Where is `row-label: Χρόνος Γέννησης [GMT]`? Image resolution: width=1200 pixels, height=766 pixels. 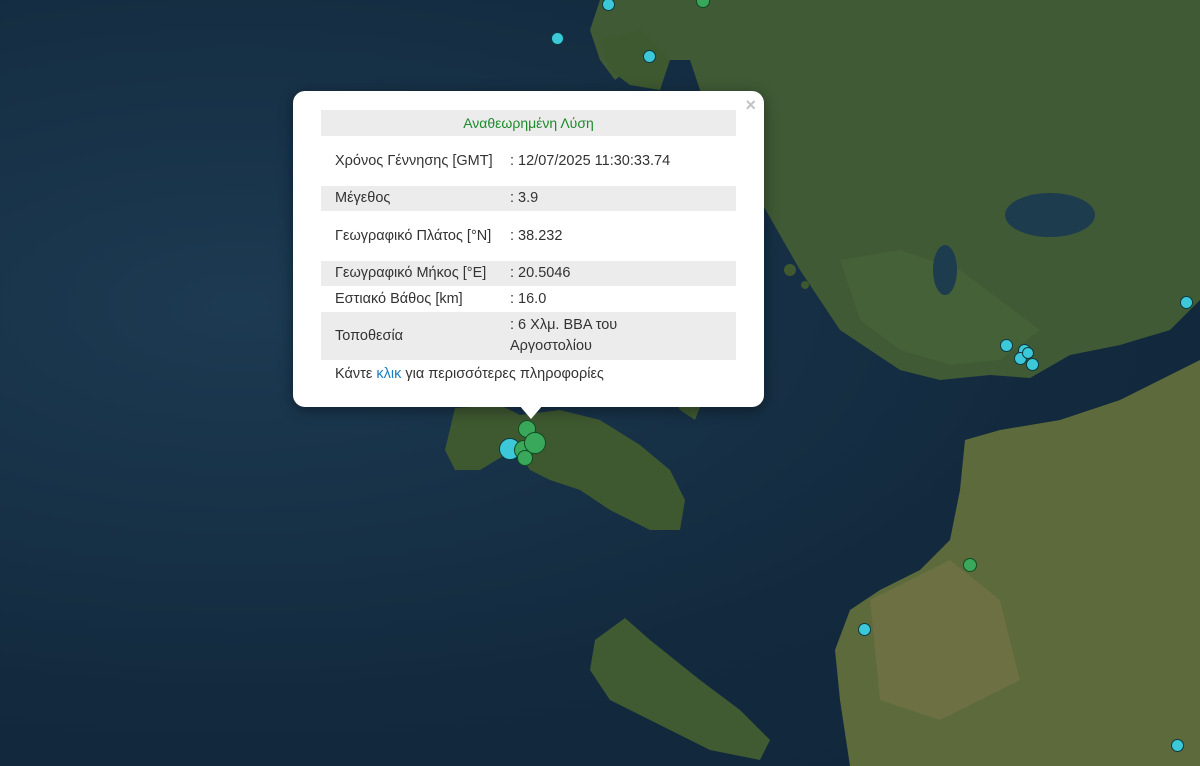 row-label: Χρόνος Γέννησης [GMT] is located at coordinates (414, 160).